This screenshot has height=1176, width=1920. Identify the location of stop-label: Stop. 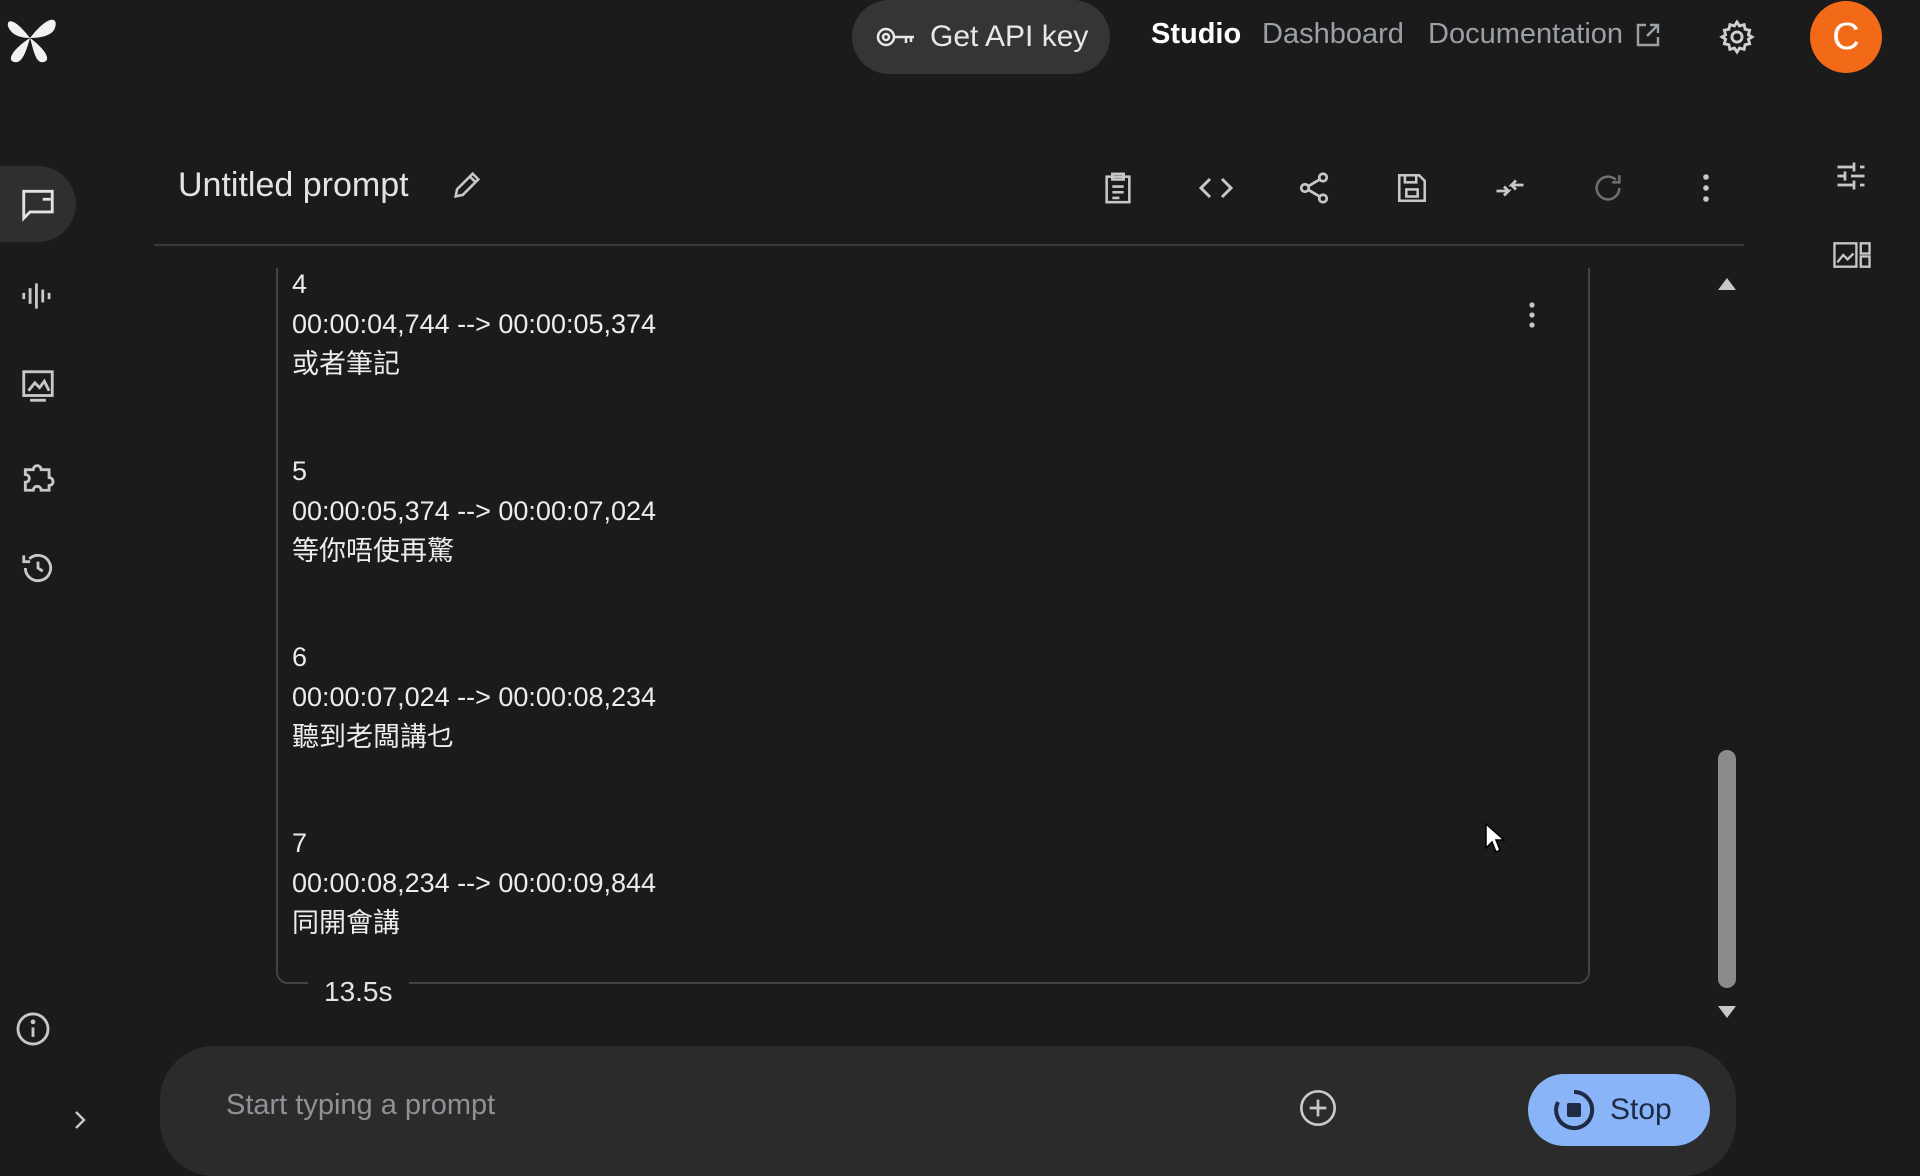
(1641, 1109).